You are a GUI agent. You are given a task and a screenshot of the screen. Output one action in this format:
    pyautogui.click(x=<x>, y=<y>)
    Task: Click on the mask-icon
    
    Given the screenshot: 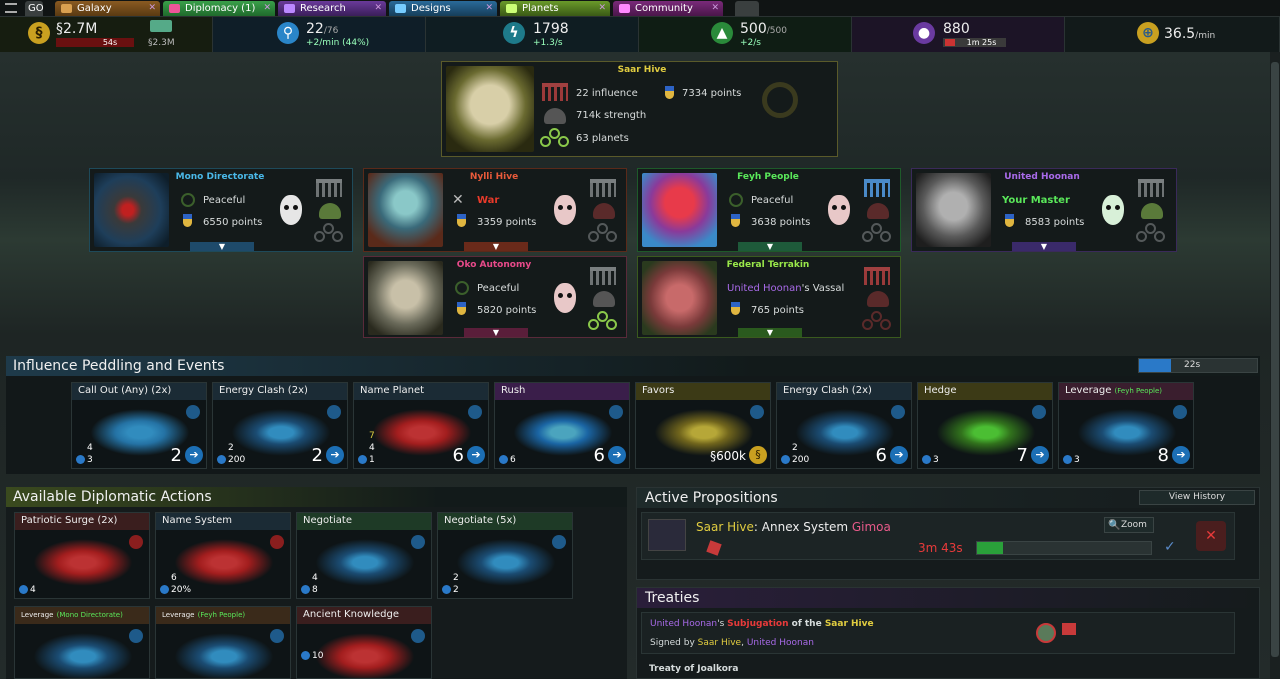 What is the action you would take?
    pyautogui.click(x=839, y=210)
    